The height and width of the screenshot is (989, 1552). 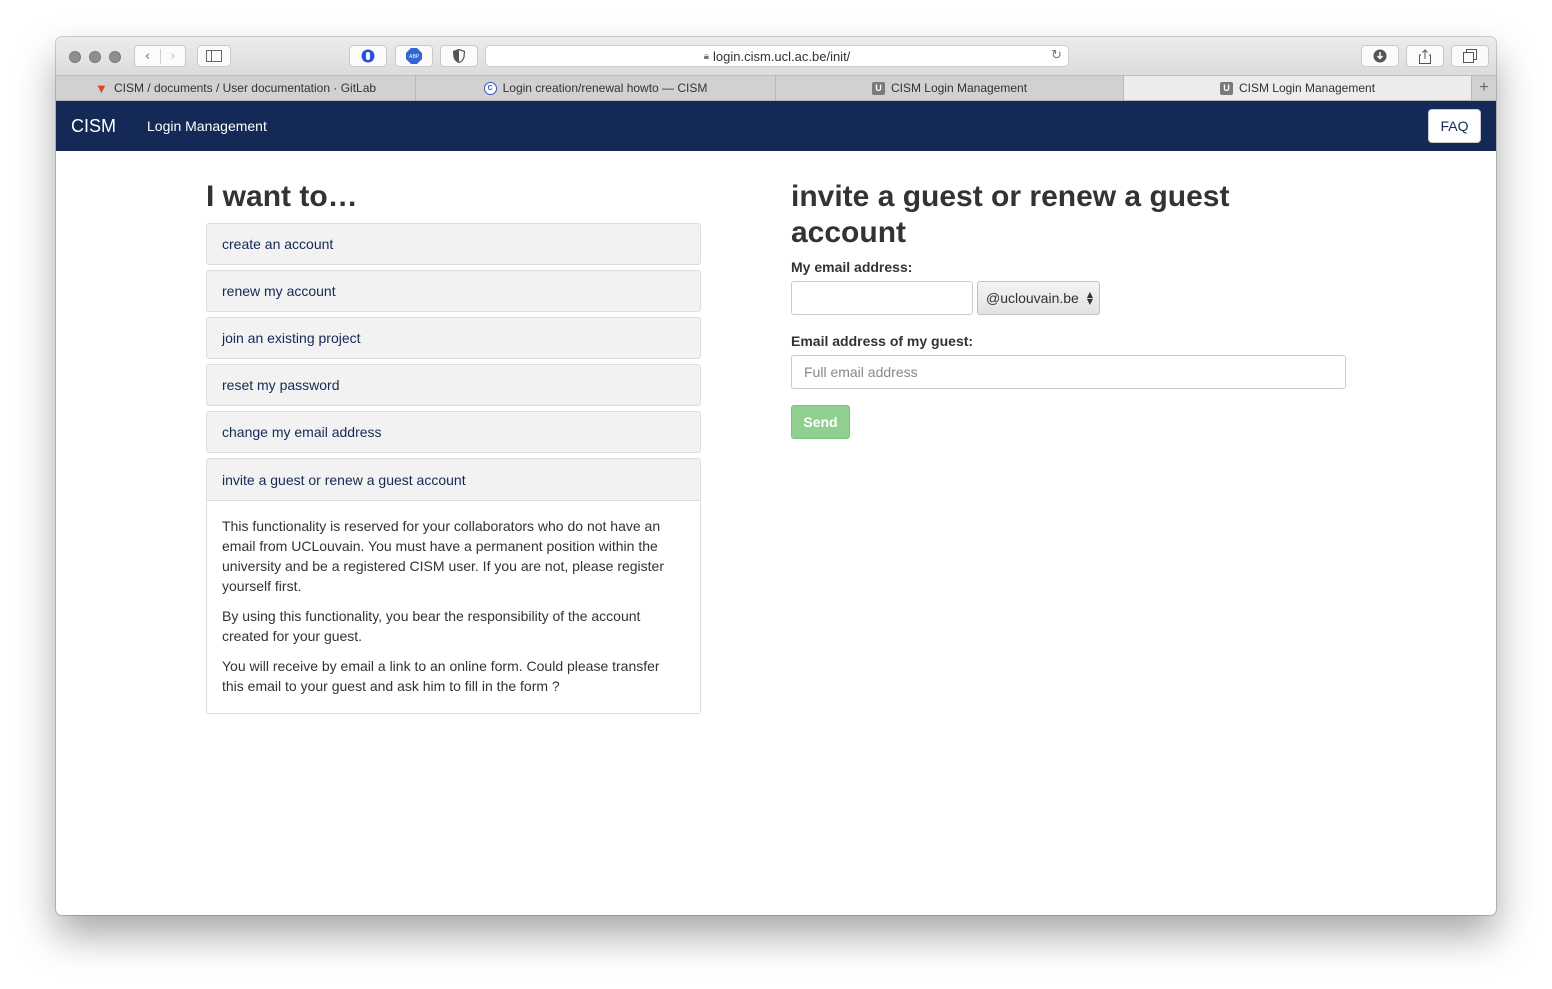 I want to click on lock-icon: 🔒︎, so click(x=706, y=56).